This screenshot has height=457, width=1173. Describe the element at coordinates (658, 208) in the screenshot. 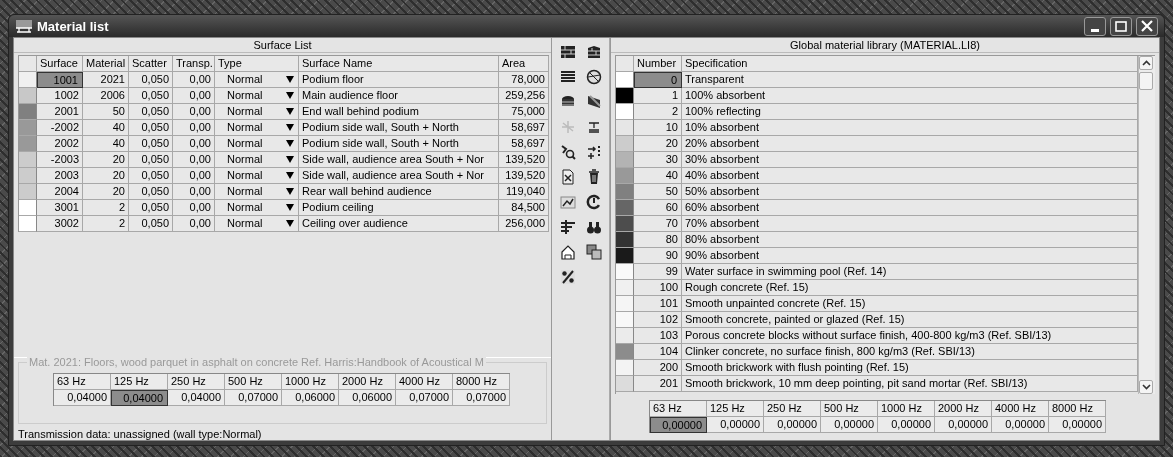

I see `table-cell: 60` at that location.